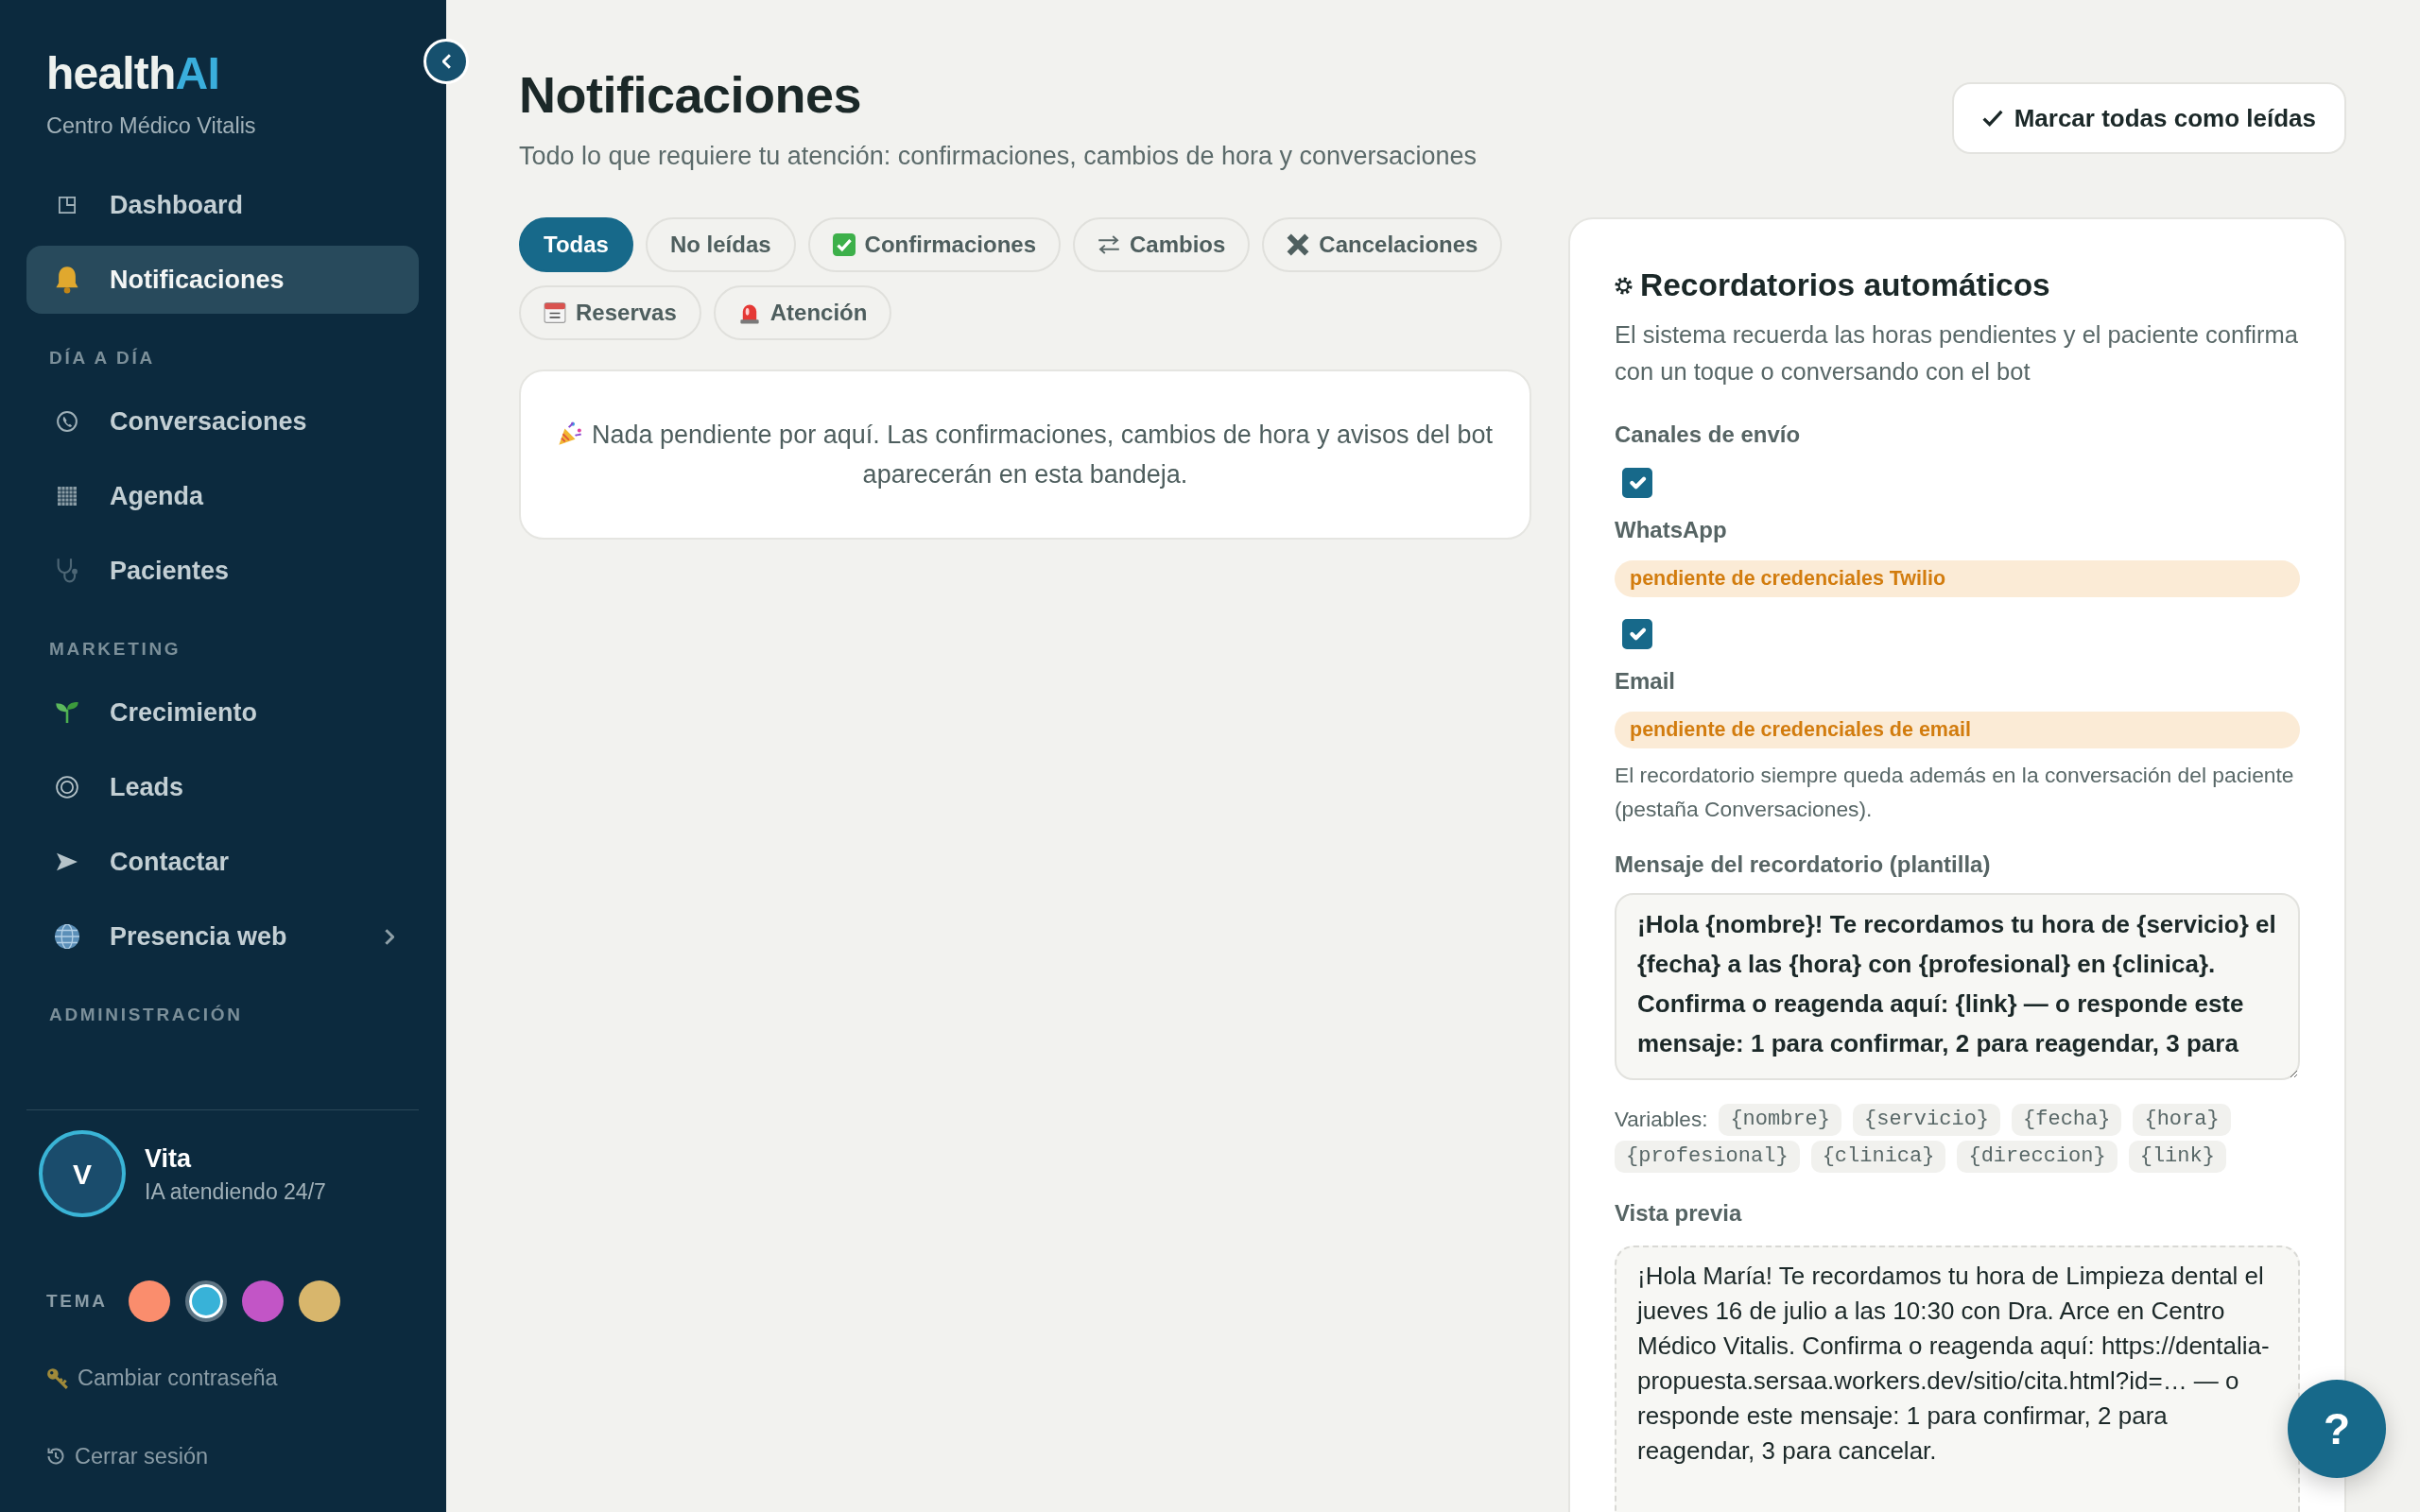 The image size is (2420, 1512). I want to click on avatar: V, so click(83, 1173).